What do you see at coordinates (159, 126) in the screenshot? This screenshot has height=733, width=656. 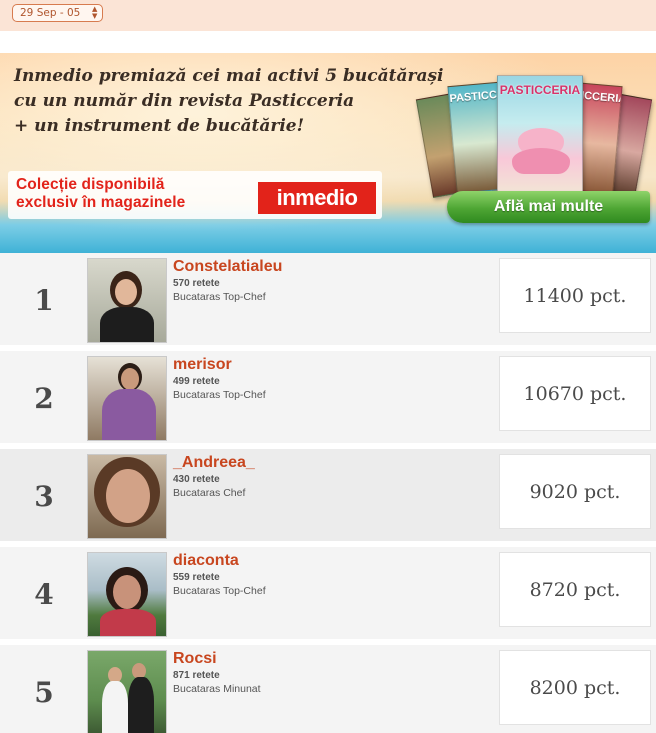 I see `banner-headline-line: + un instrument de bucătărie!` at bounding box center [159, 126].